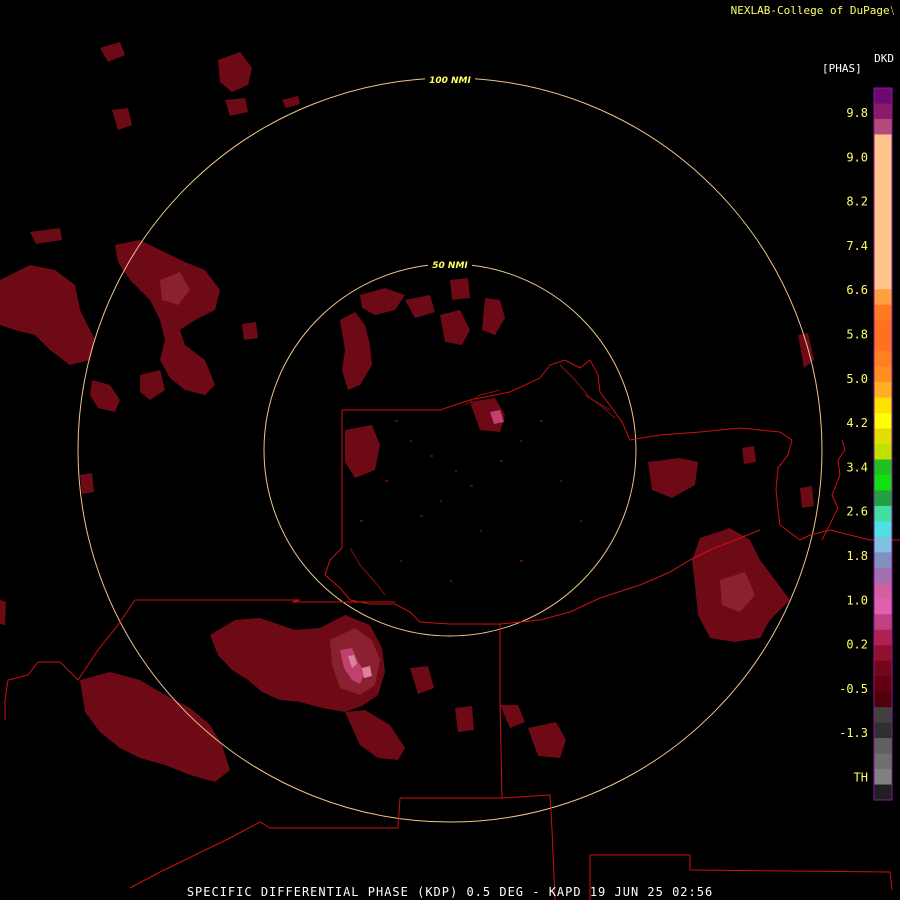 The height and width of the screenshot is (900, 900). Describe the element at coordinates (853, 733) in the screenshot. I see `legend-tick-label: -1.3` at that location.